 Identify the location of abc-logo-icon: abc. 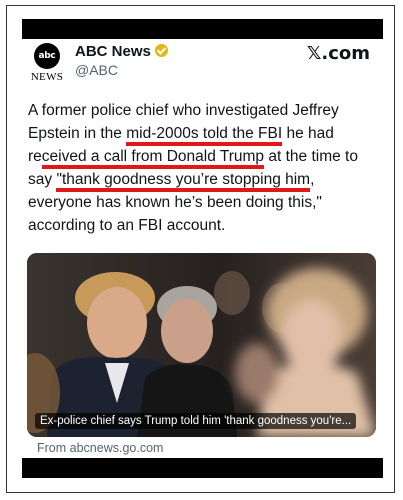
(47, 56).